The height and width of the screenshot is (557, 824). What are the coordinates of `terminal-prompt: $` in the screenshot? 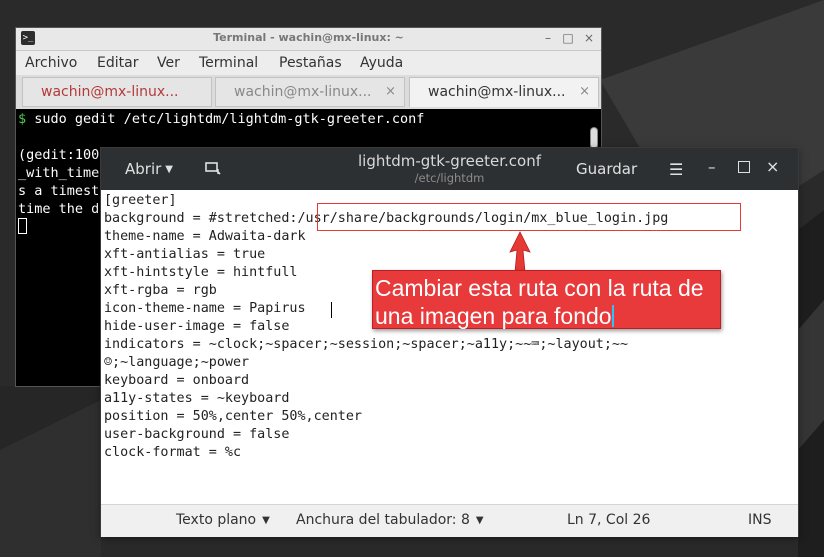 It's located at (22, 119).